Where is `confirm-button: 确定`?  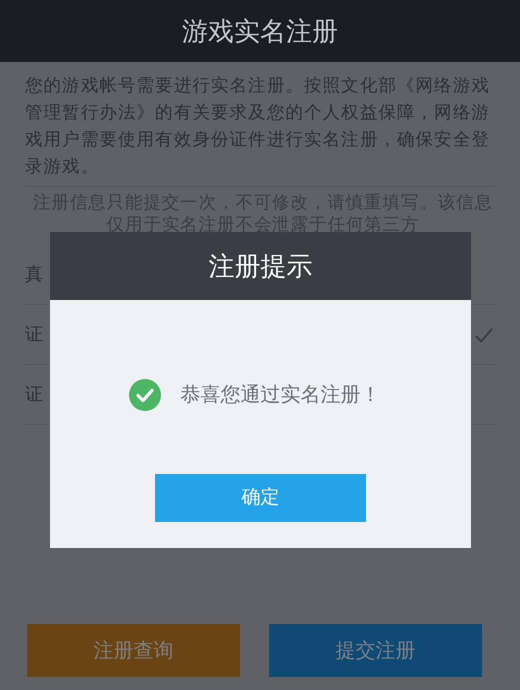 confirm-button: 确定 is located at coordinates (260, 498).